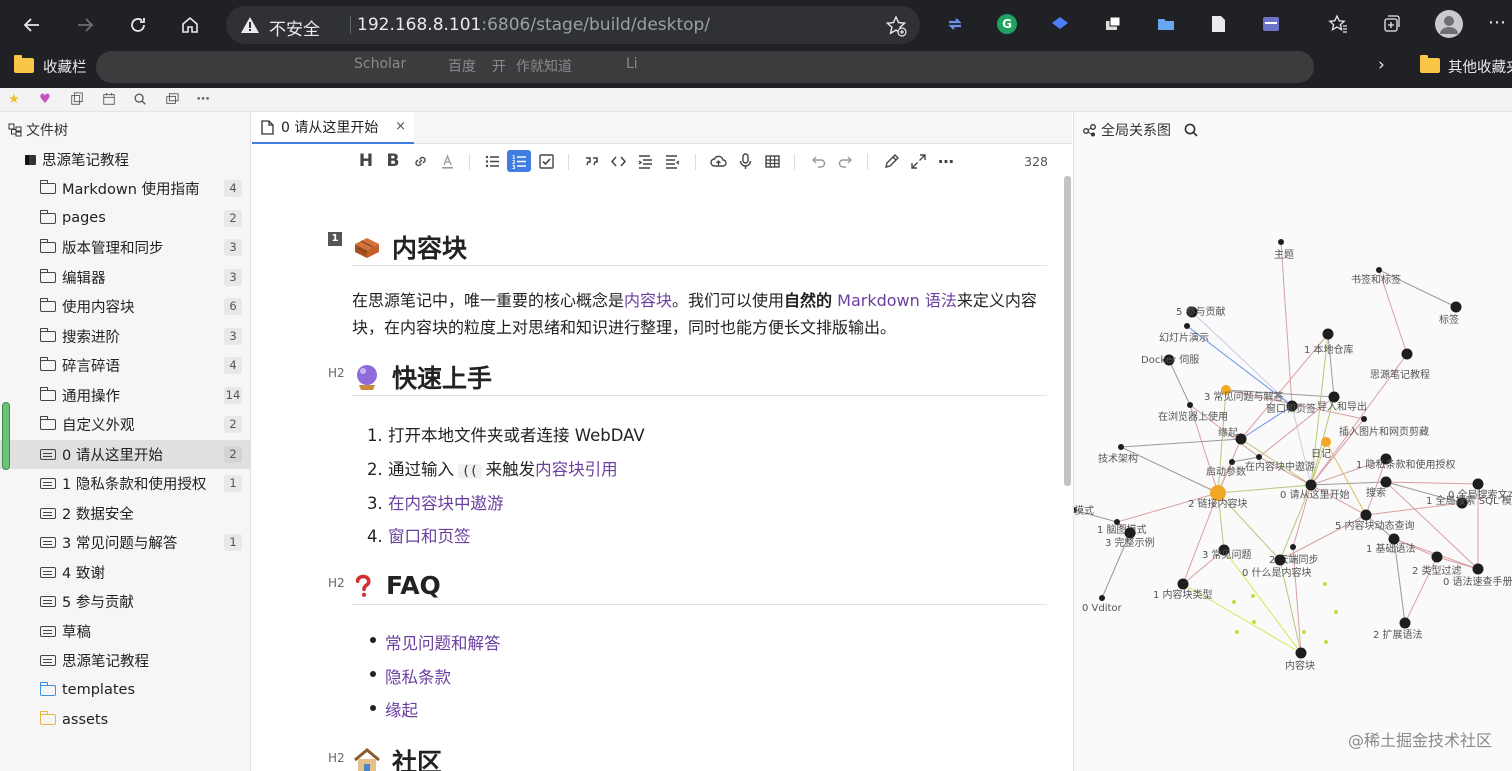 This screenshot has width=1512, height=771. What do you see at coordinates (918, 161) in the screenshot?
I see `fullscreen-button` at bounding box center [918, 161].